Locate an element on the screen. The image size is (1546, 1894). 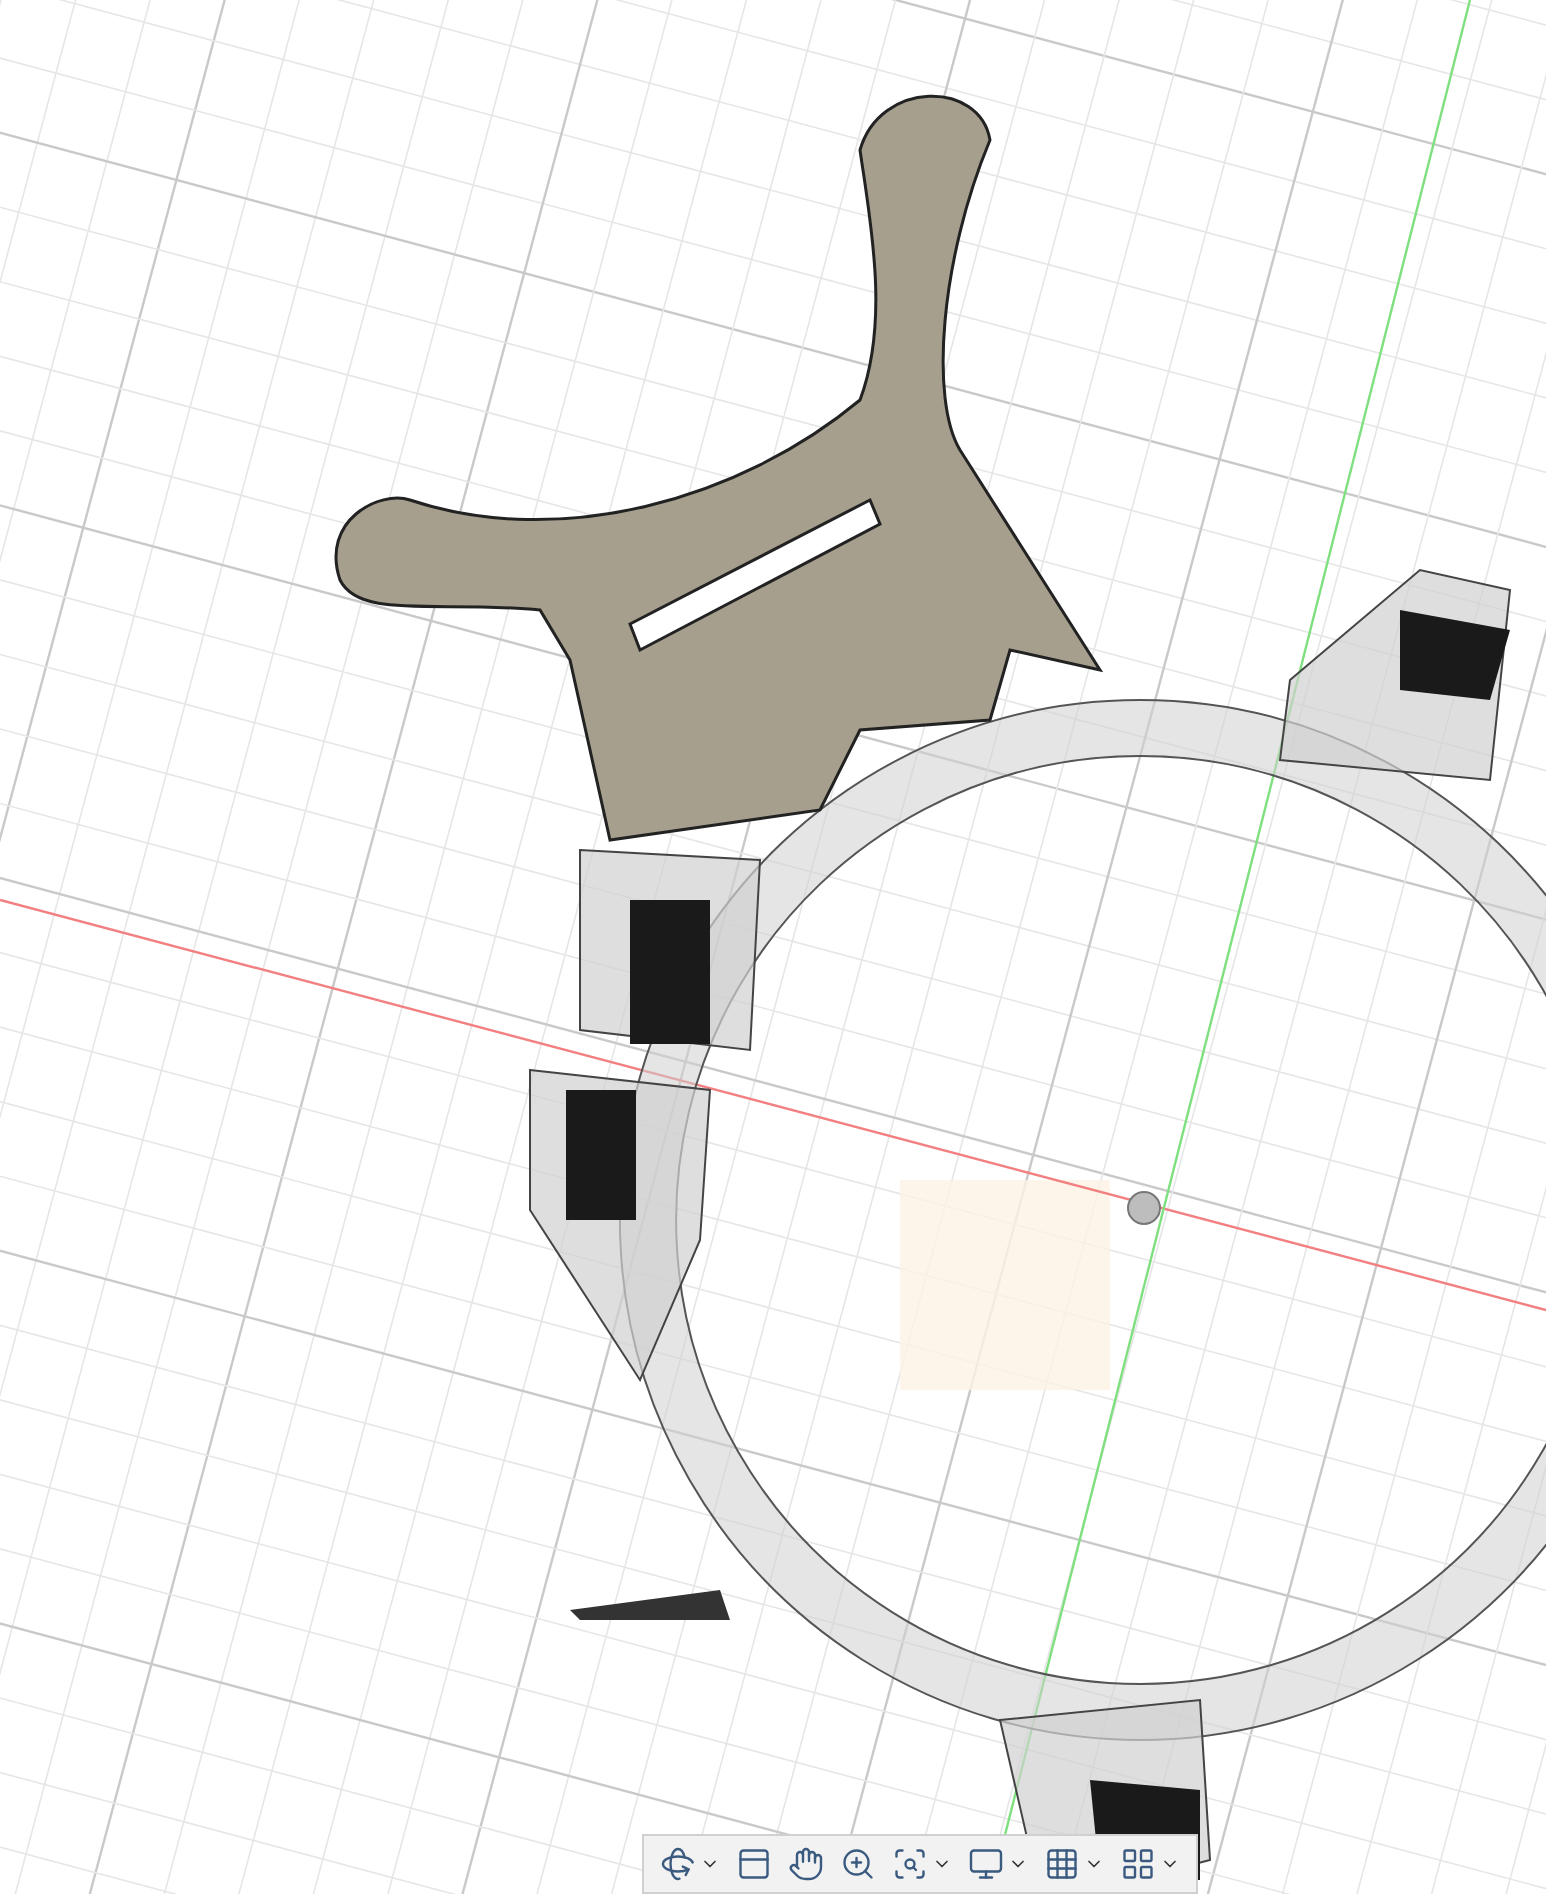
grid-button is located at coordinates (1074, 1864).